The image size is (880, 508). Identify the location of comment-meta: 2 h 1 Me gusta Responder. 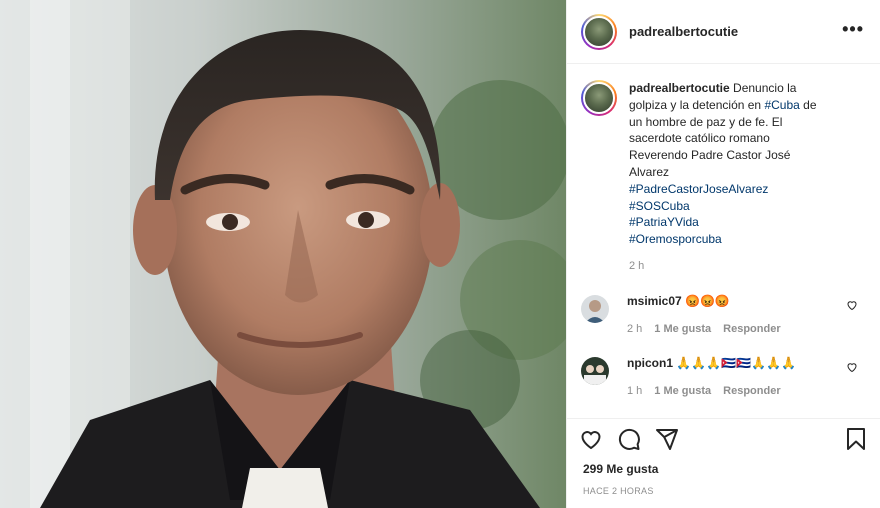
(704, 329).